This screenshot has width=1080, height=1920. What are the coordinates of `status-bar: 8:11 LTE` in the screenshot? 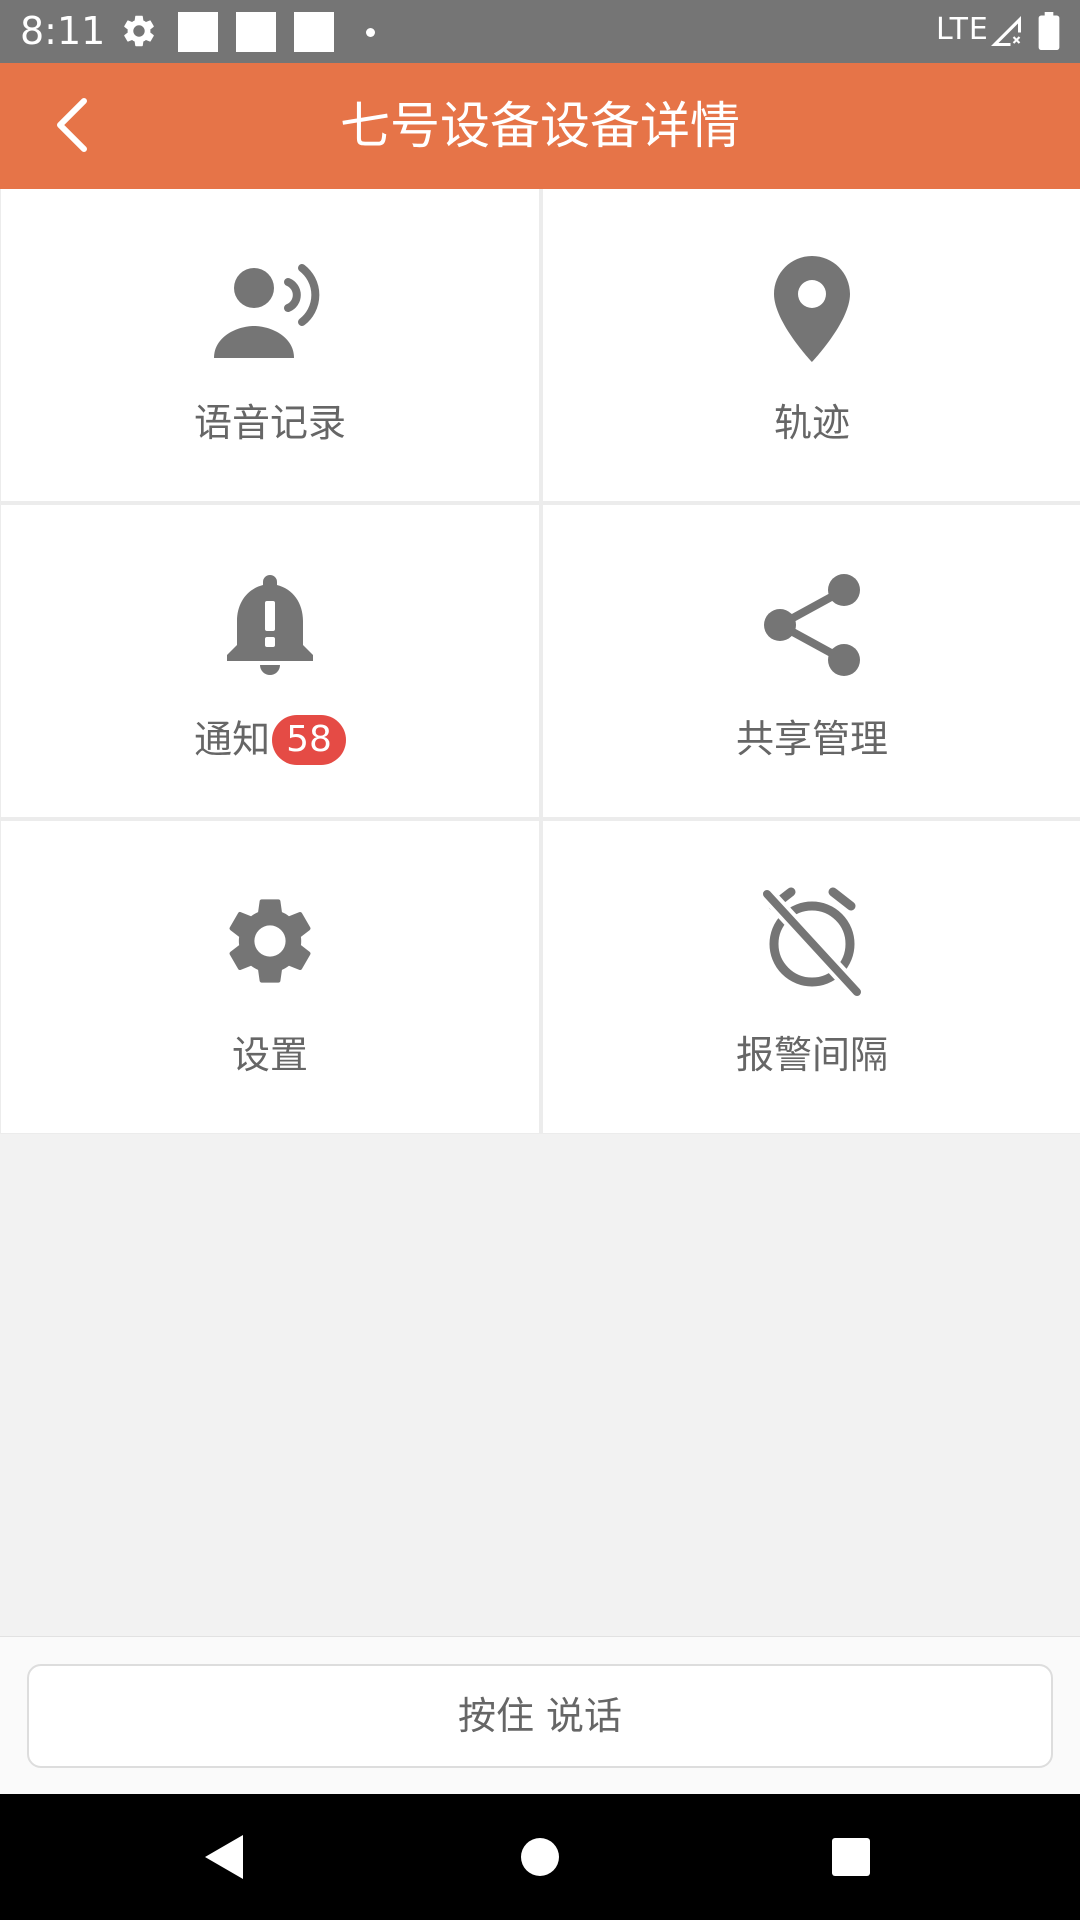 It's located at (540, 31).